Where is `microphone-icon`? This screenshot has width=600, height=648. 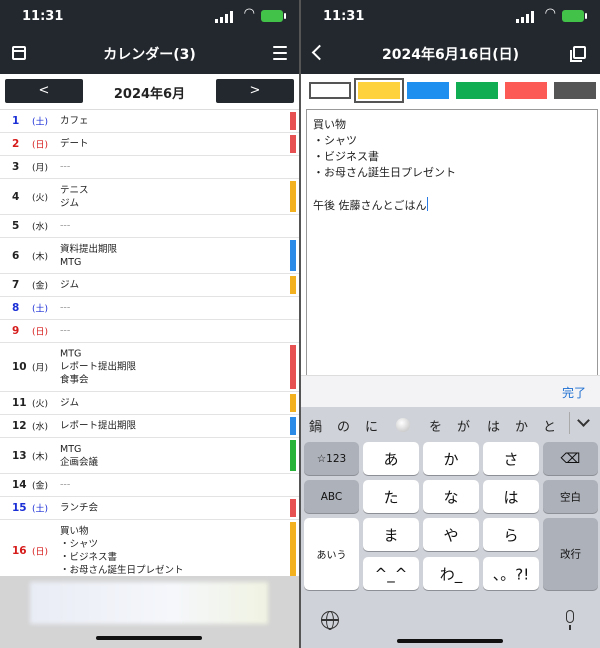
microphone-icon is located at coordinates (570, 620).